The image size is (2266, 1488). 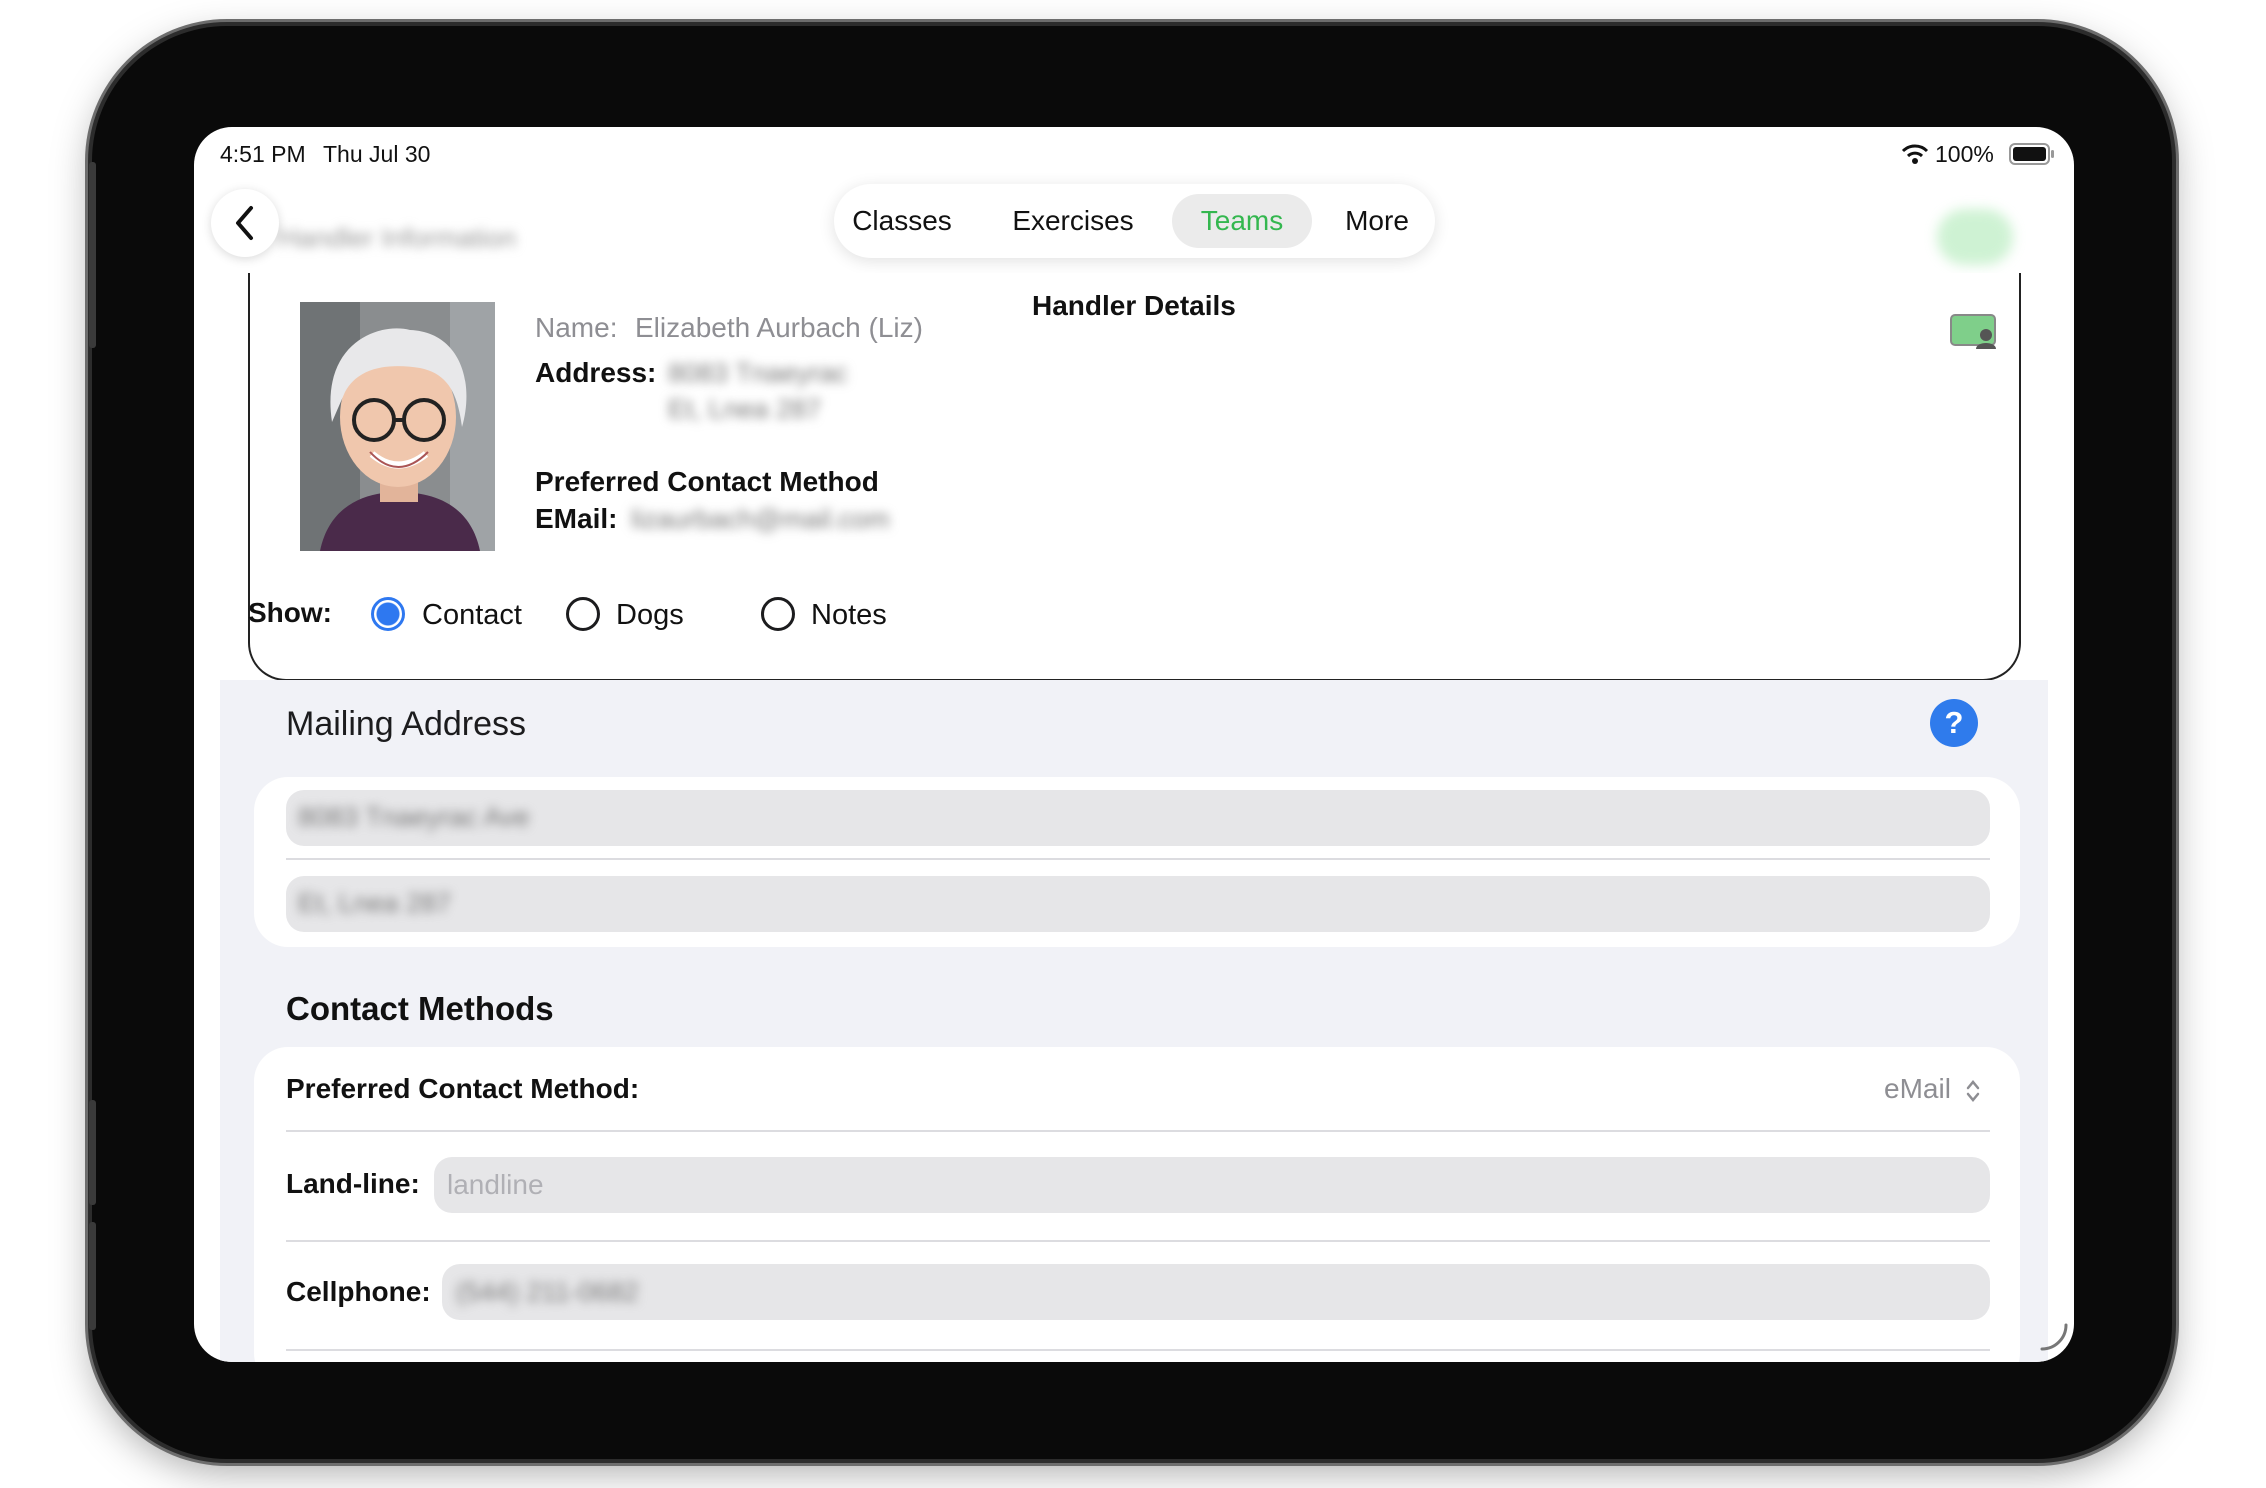 I want to click on preferred-contact-picker: eMail, so click(x=1932, y=1089).